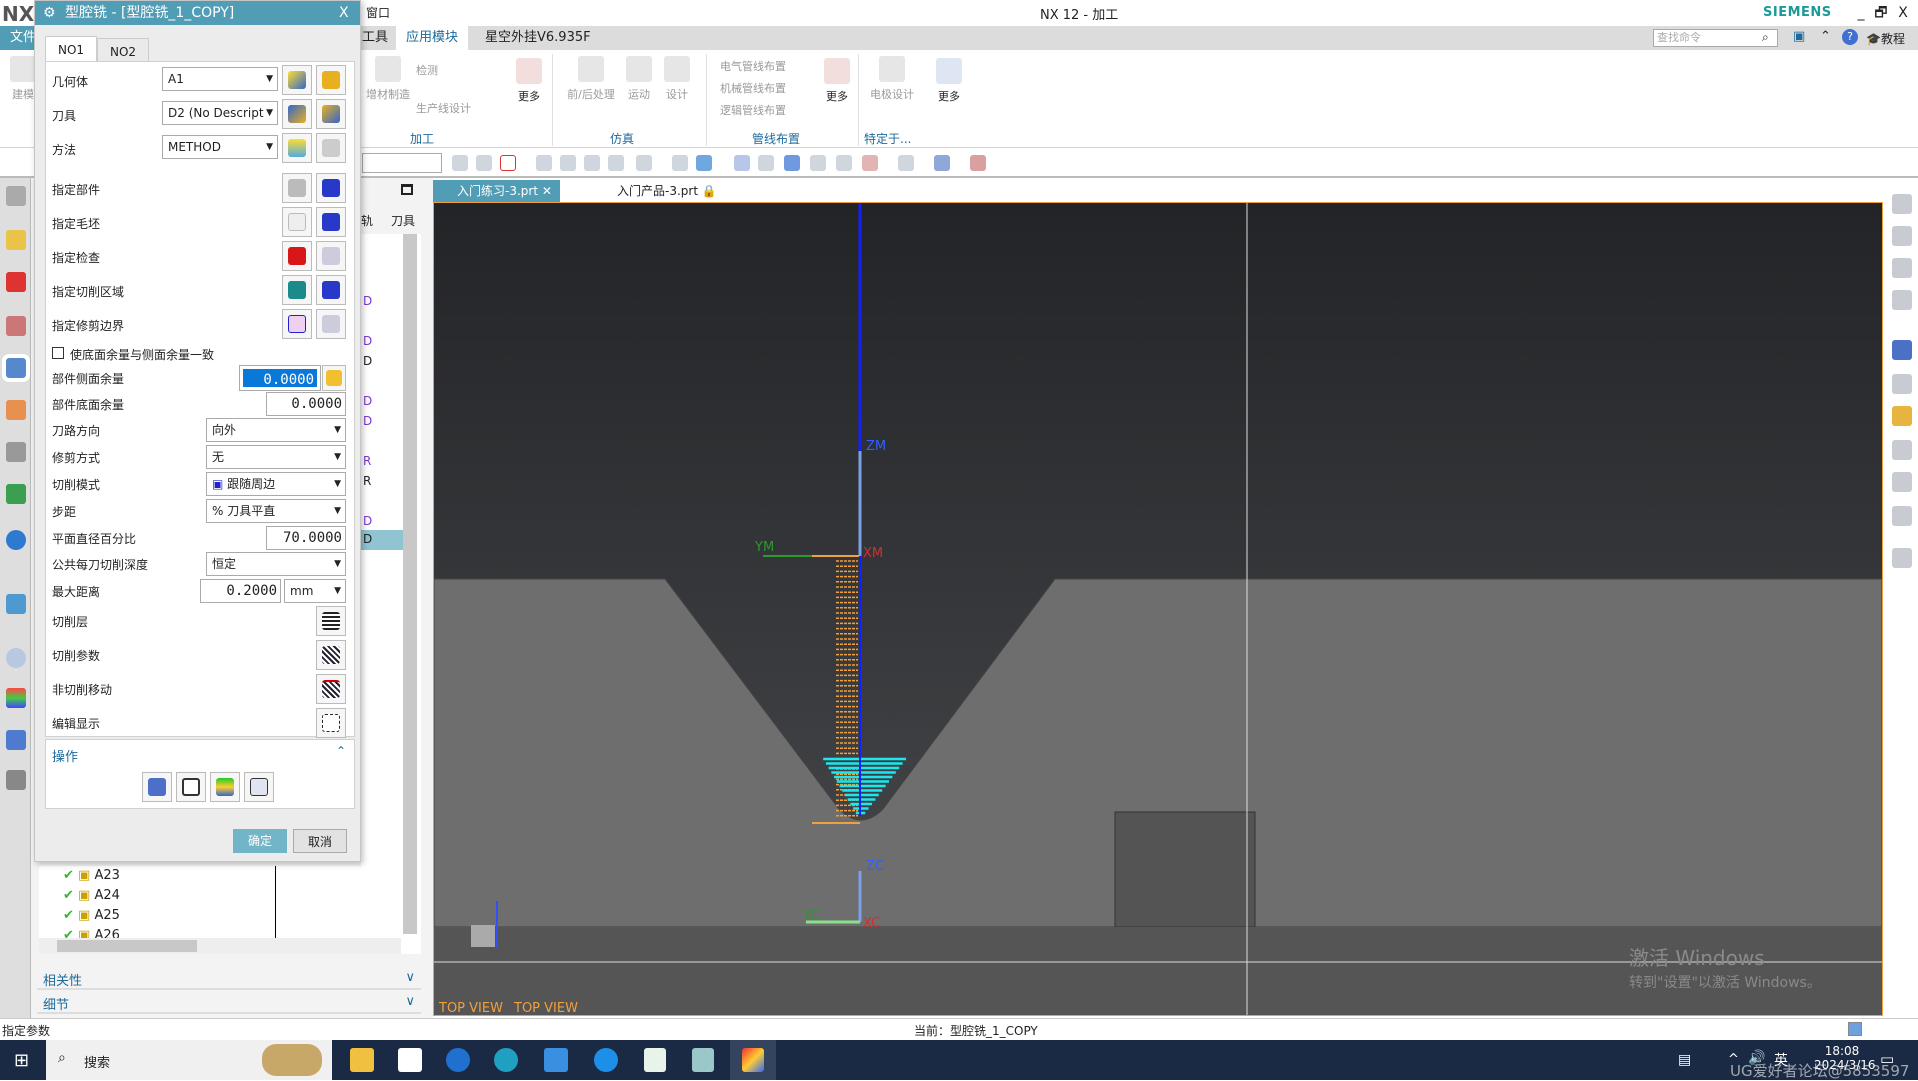  What do you see at coordinates (388, 79) in the screenshot?
I see `ribbon-additive: 增材制造` at bounding box center [388, 79].